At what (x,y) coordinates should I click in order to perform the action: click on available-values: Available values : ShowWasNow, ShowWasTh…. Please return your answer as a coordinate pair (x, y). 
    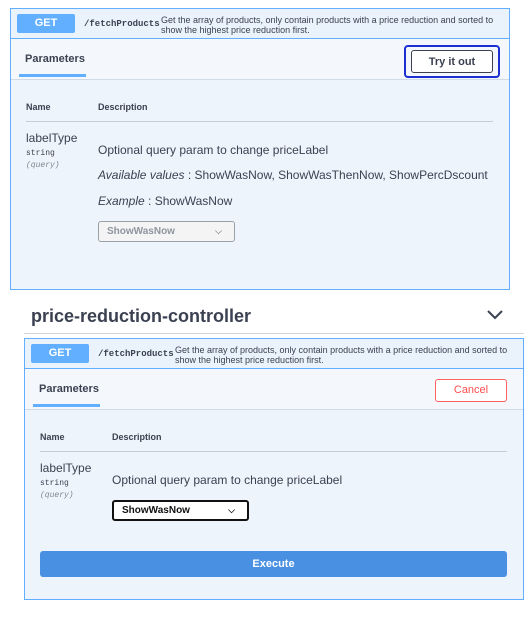
    Looking at the image, I should click on (293, 175).